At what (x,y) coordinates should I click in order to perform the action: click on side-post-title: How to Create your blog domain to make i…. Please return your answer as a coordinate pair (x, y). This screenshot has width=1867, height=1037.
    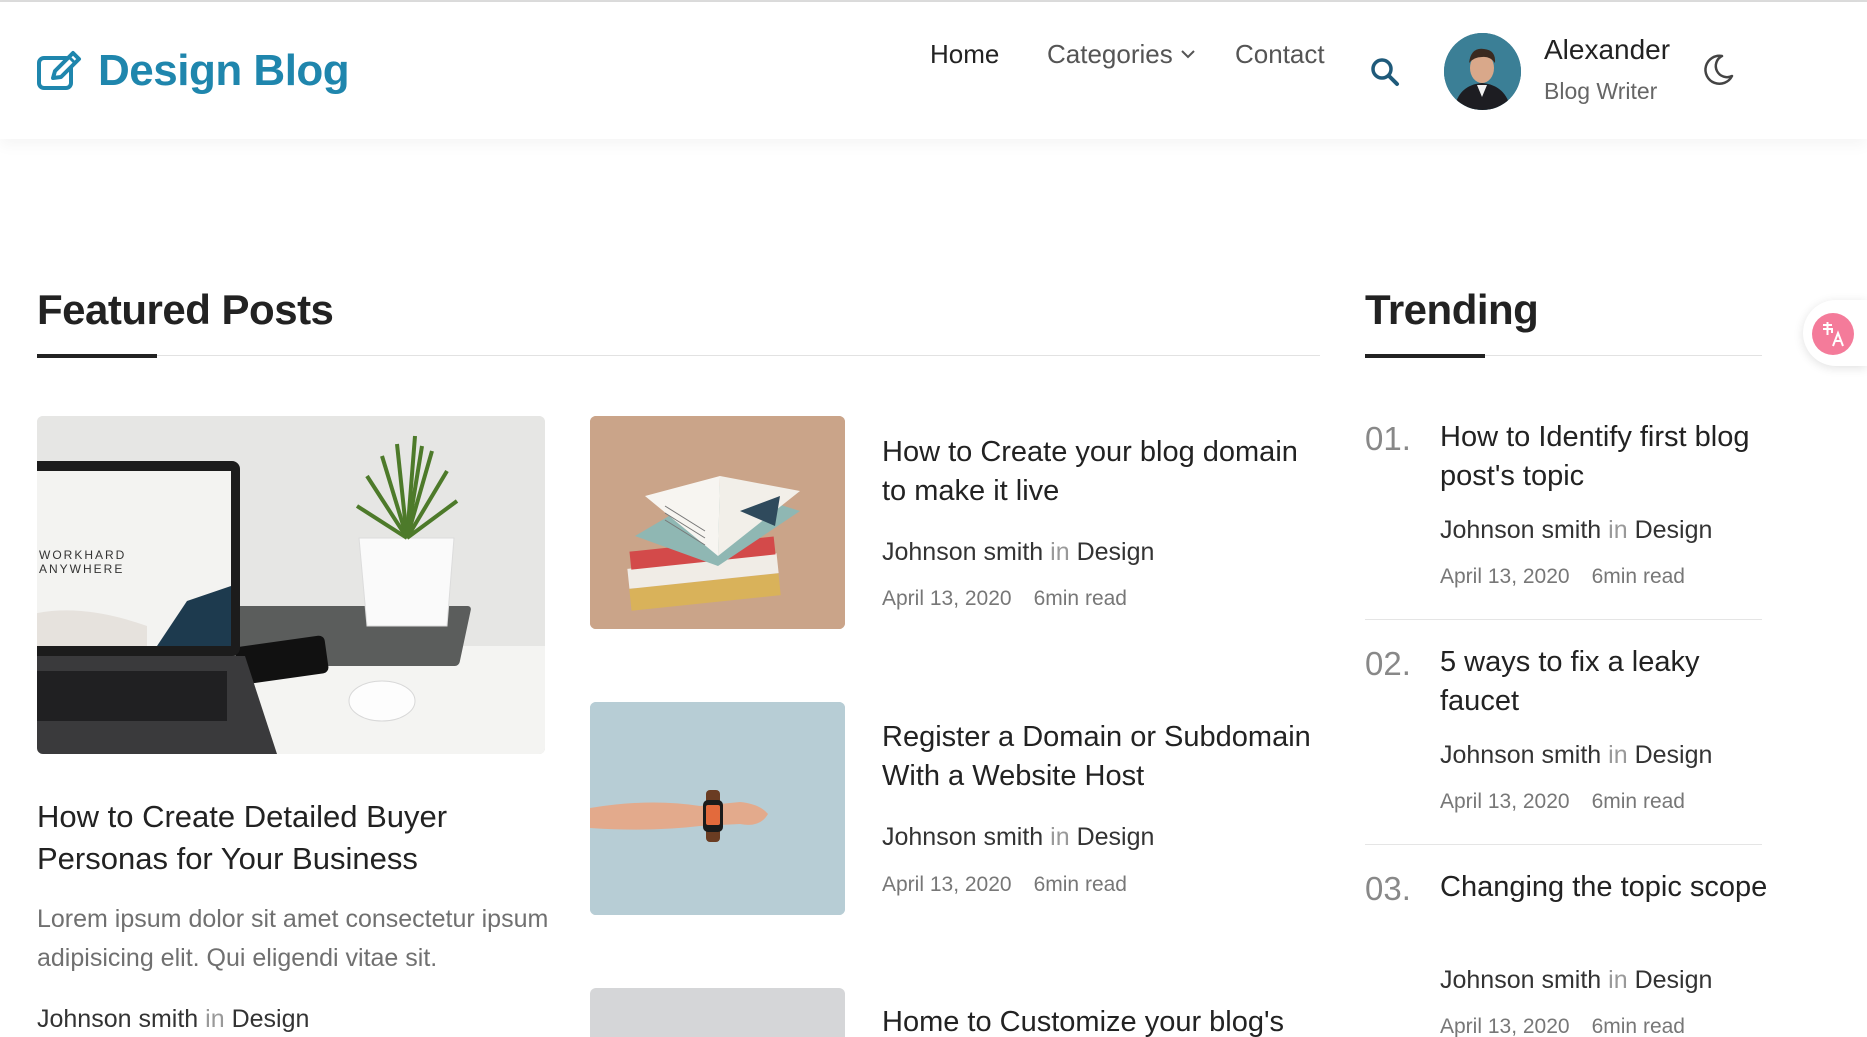
    Looking at the image, I should click on (1102, 472).